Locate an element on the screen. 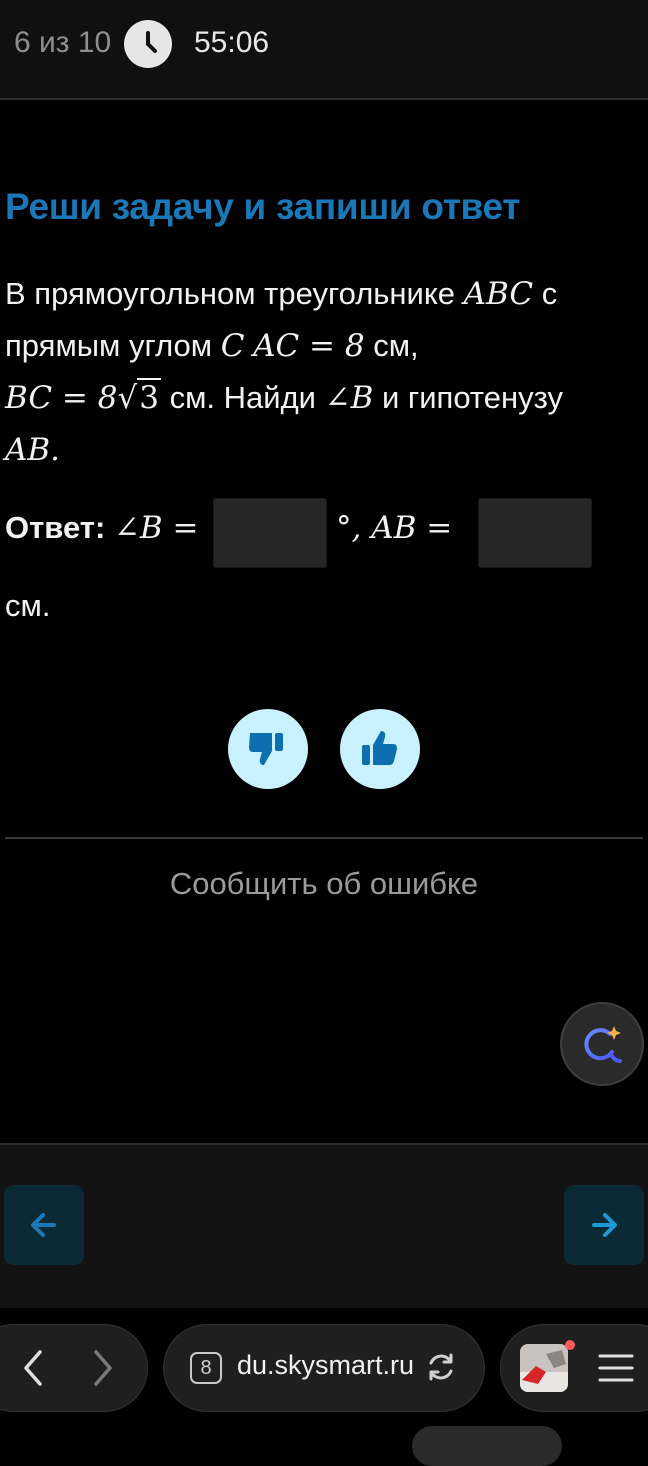 Image resolution: width=648 pixels, height=1466 pixels. like-button is located at coordinates (380, 749).